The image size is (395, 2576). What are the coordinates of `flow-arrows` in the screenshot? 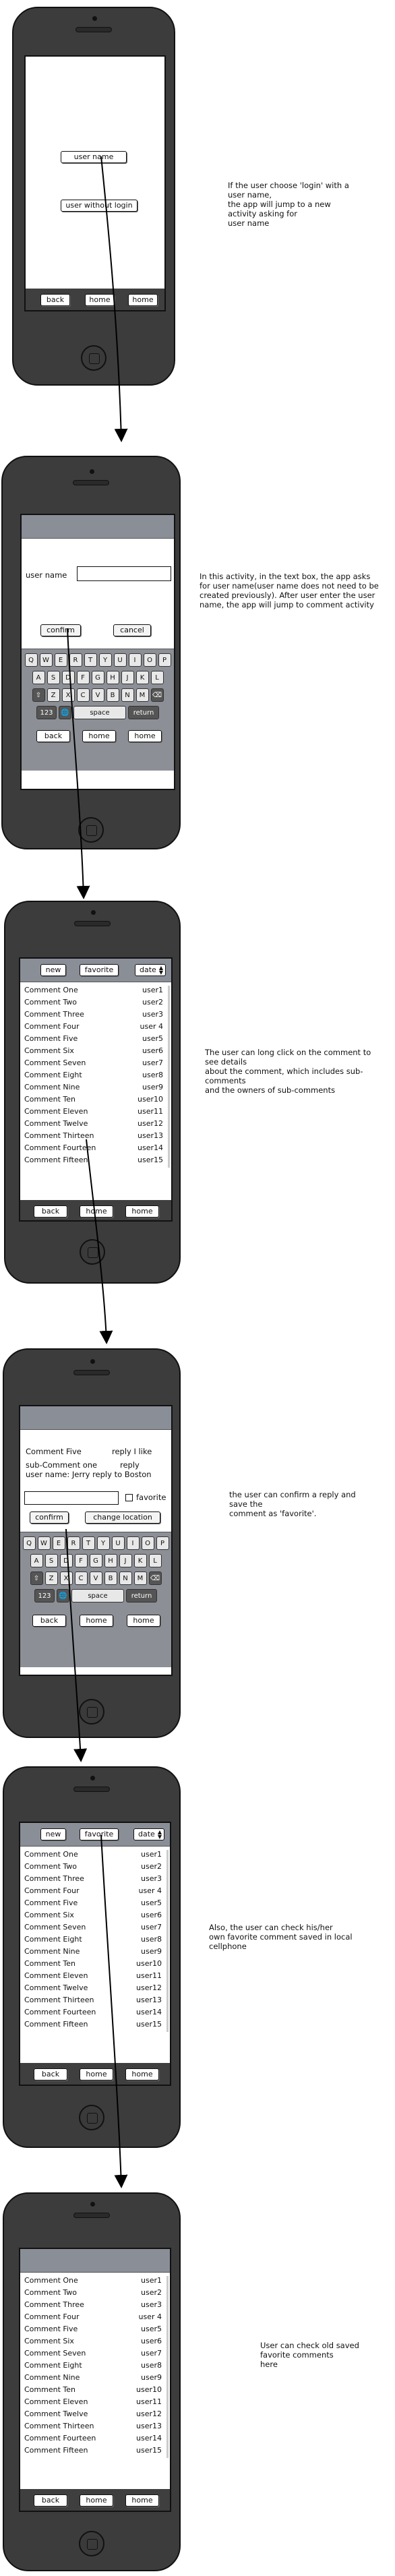 It's located at (96, 1172).